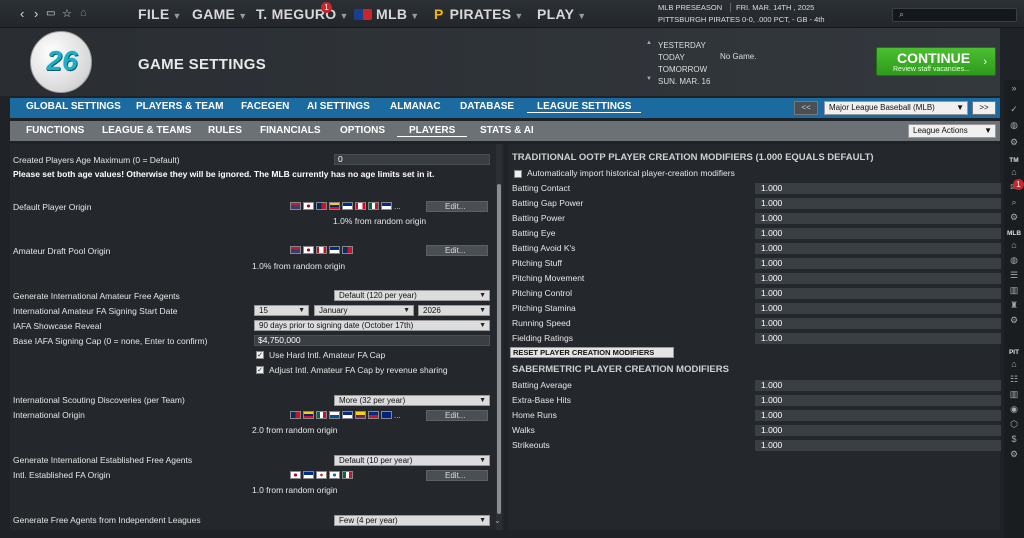  Describe the element at coordinates (260, 370) in the screenshot. I see `adjust-cap-checkbox: ✓` at that location.